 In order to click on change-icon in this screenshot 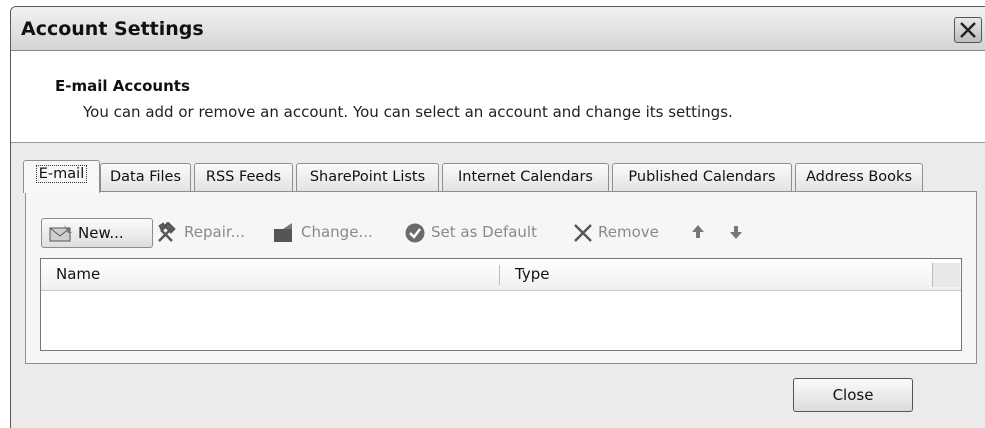, I will do `click(283, 232)`.